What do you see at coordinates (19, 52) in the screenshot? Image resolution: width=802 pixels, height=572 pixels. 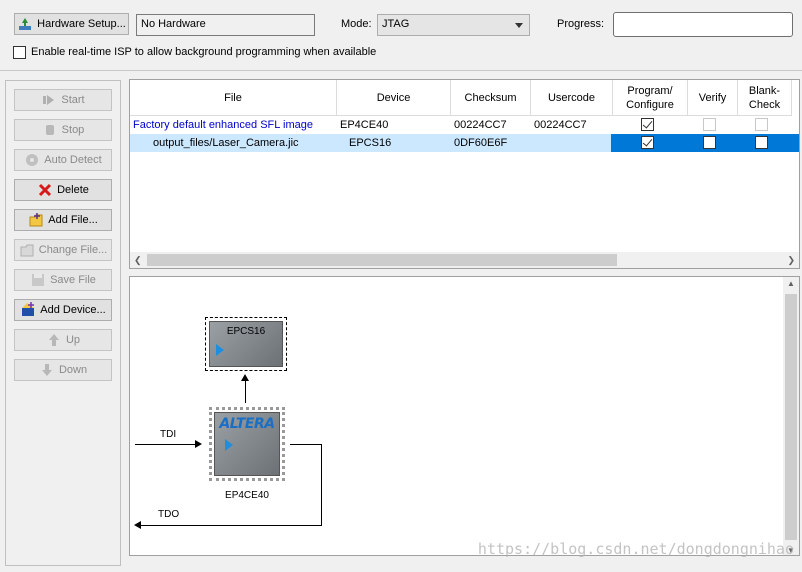 I see `isp-checkbox` at bounding box center [19, 52].